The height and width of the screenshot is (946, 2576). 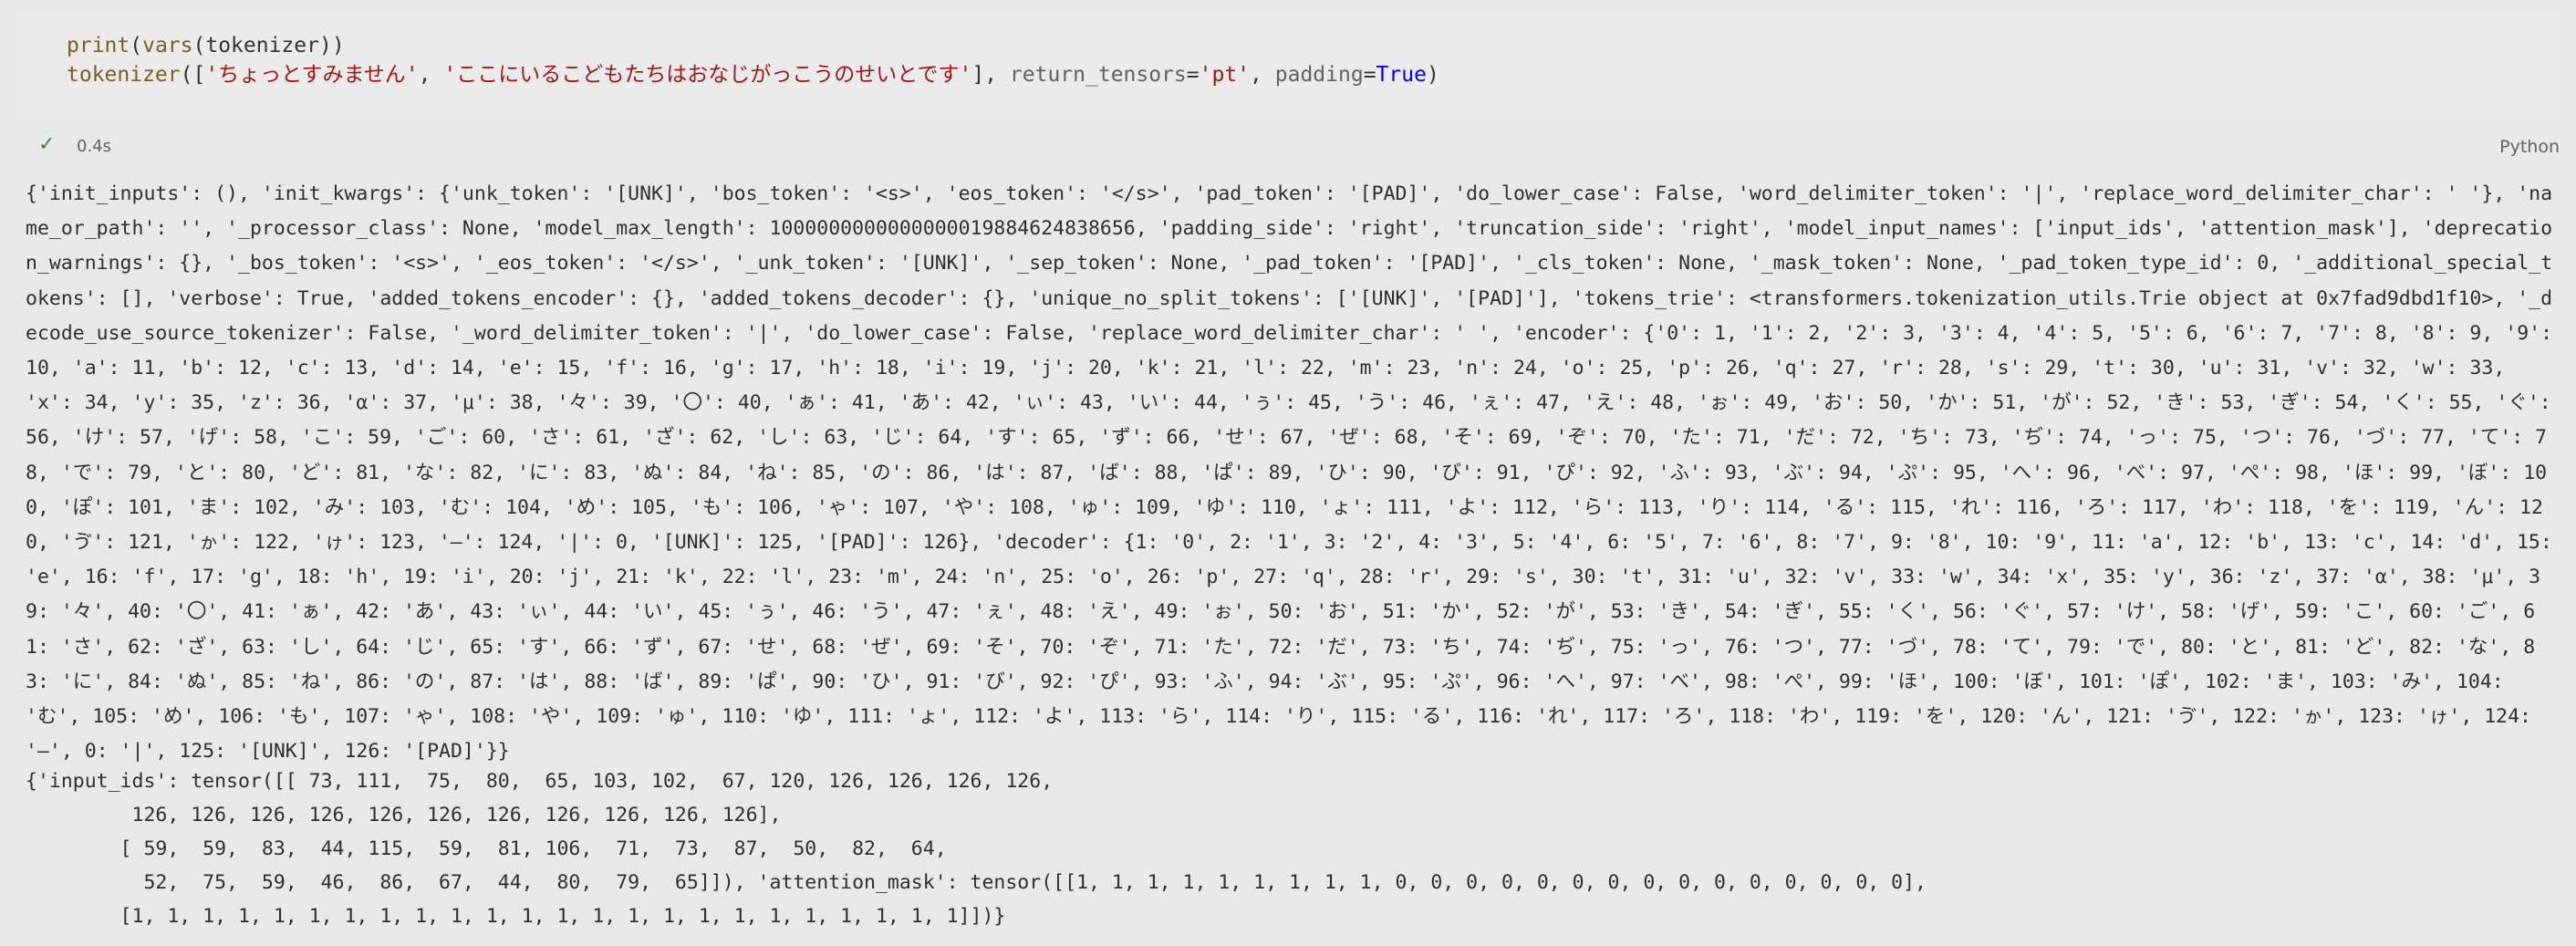 I want to click on code-line-1: print(vars(tokenizer)), so click(x=206, y=46).